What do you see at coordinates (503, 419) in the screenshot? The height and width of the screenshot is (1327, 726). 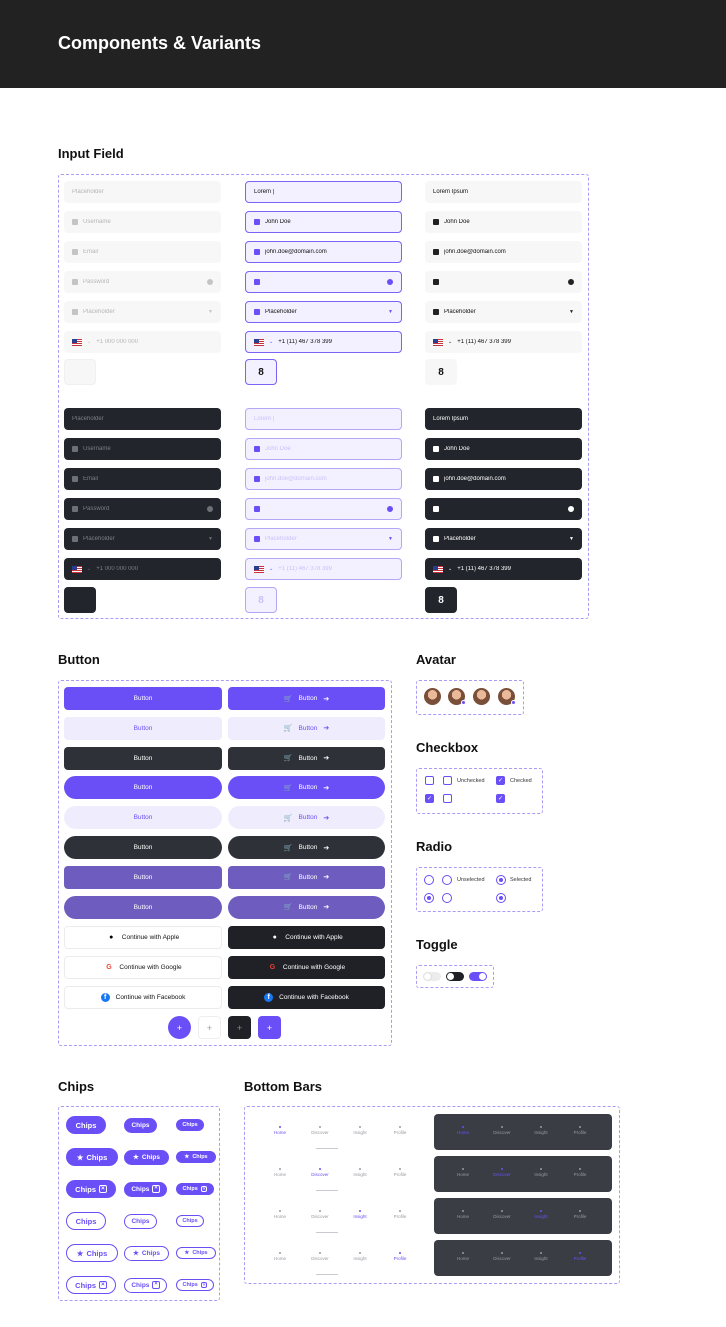 I see `input-text: Lorem Ipsum` at bounding box center [503, 419].